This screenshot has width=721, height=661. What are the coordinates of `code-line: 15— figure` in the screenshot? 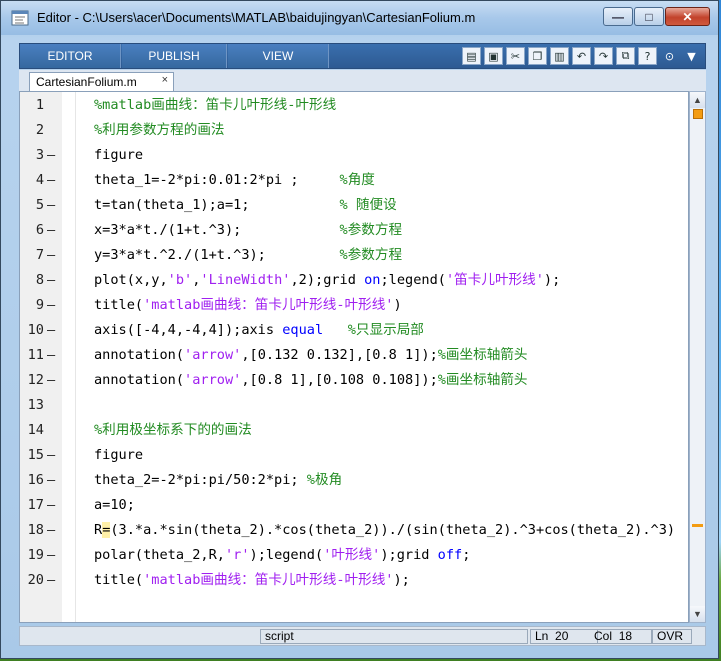 It's located at (354, 455).